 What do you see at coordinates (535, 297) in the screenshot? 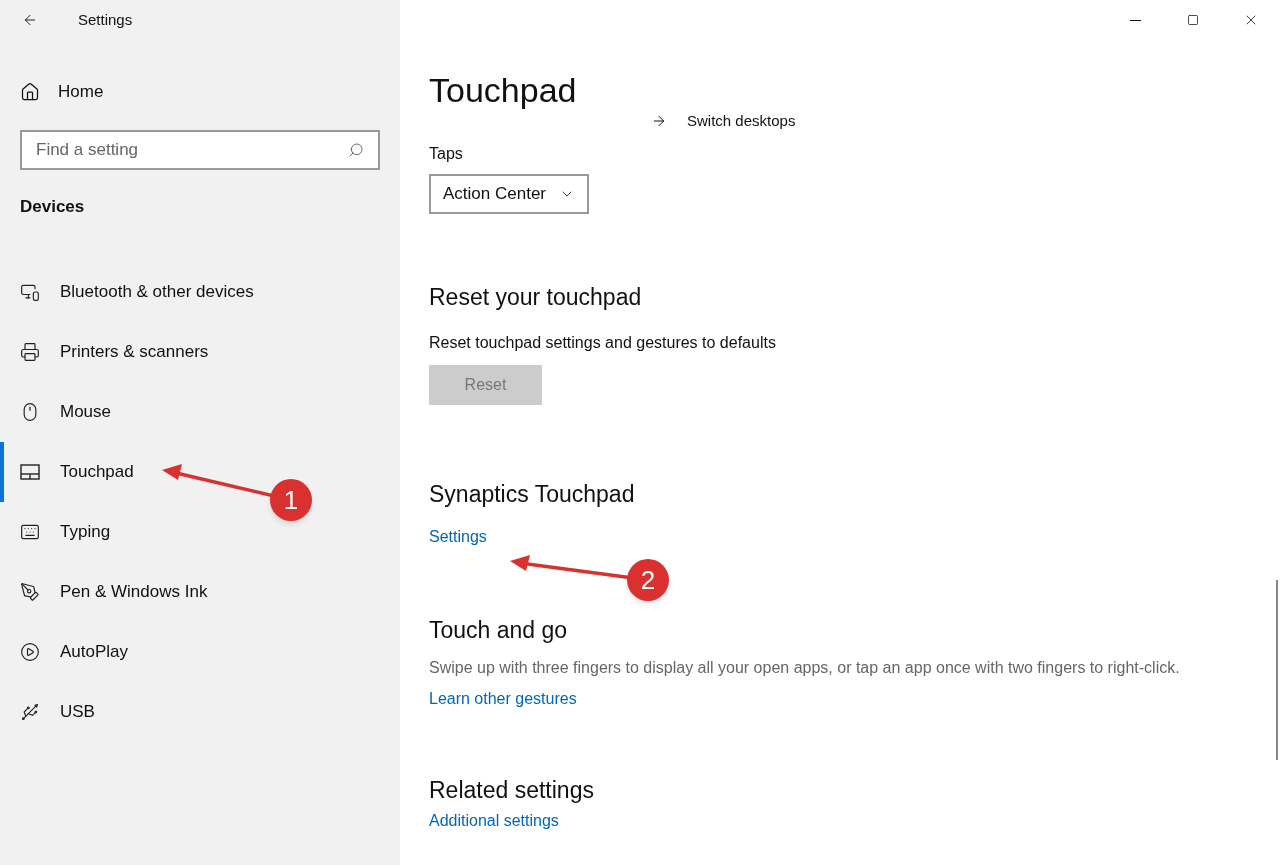
I see `section-heading: Reset your touchpad` at bounding box center [535, 297].